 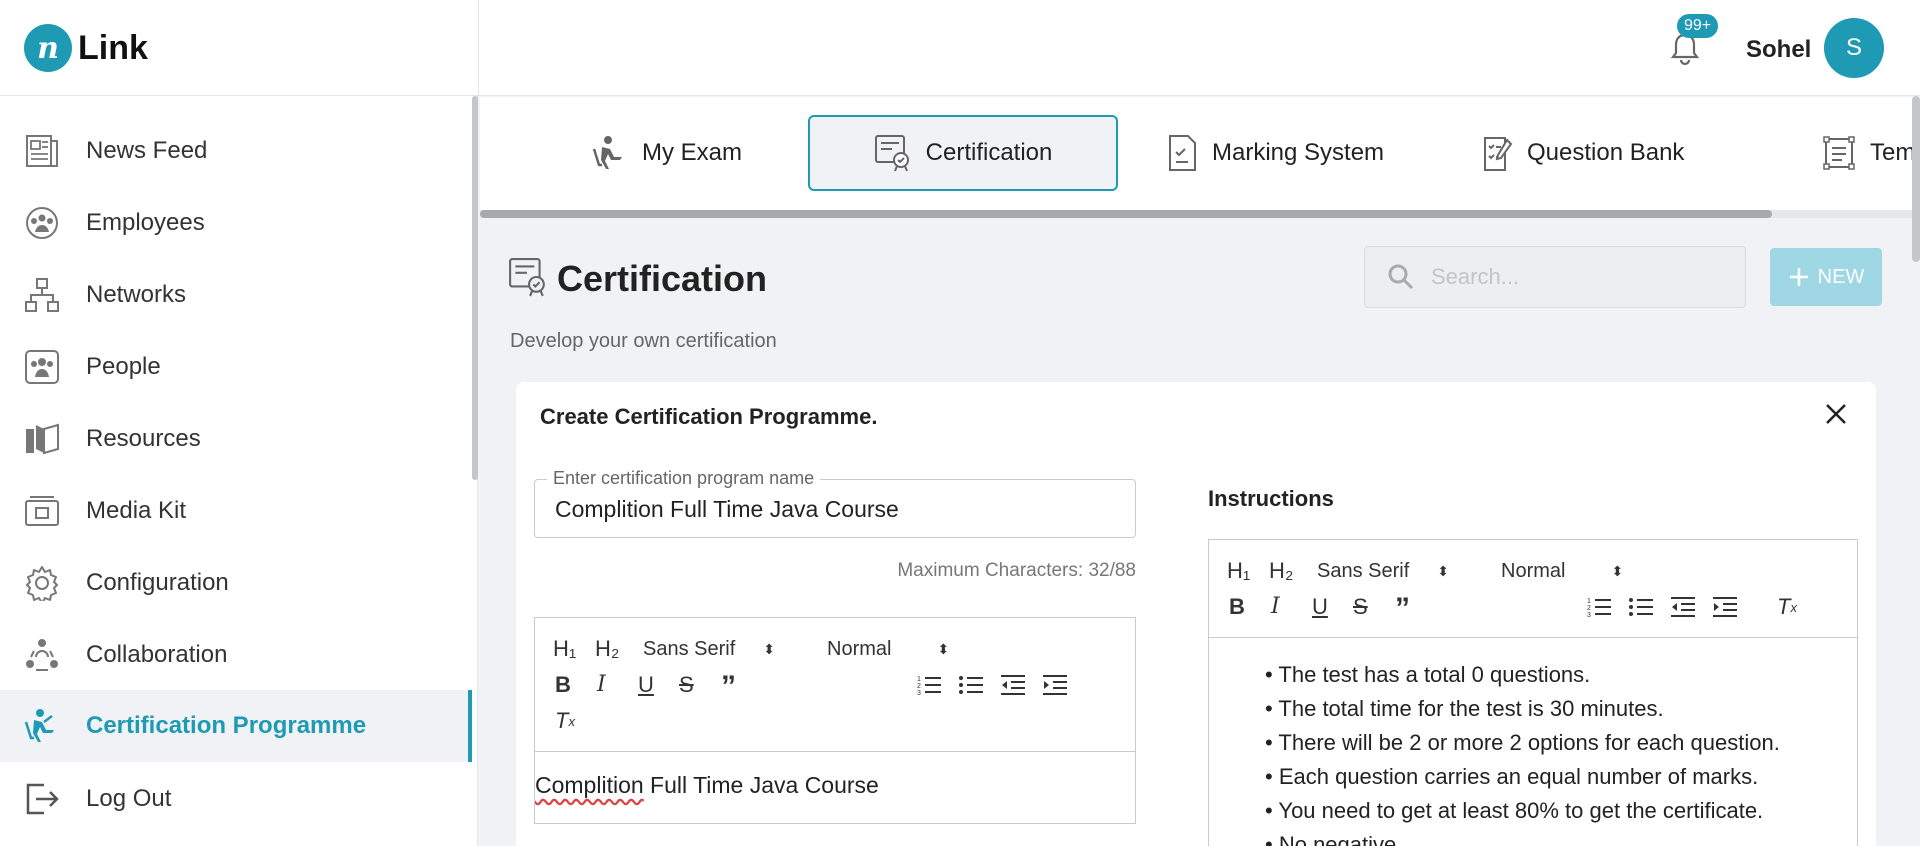 What do you see at coordinates (236, 223) in the screenshot?
I see `sidebar-item-employees: Employees` at bounding box center [236, 223].